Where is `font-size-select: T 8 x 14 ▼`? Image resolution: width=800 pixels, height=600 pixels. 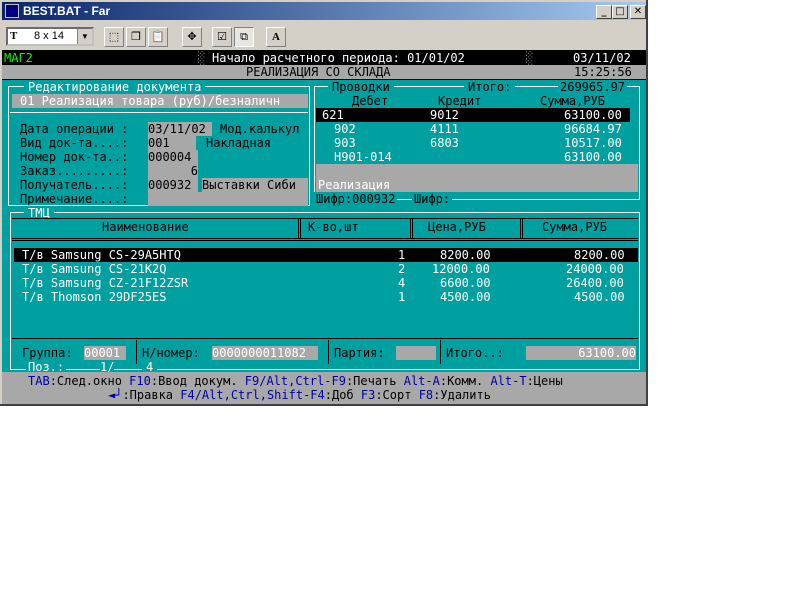
font-size-select: T 8 x 14 ▼ is located at coordinates (50, 36).